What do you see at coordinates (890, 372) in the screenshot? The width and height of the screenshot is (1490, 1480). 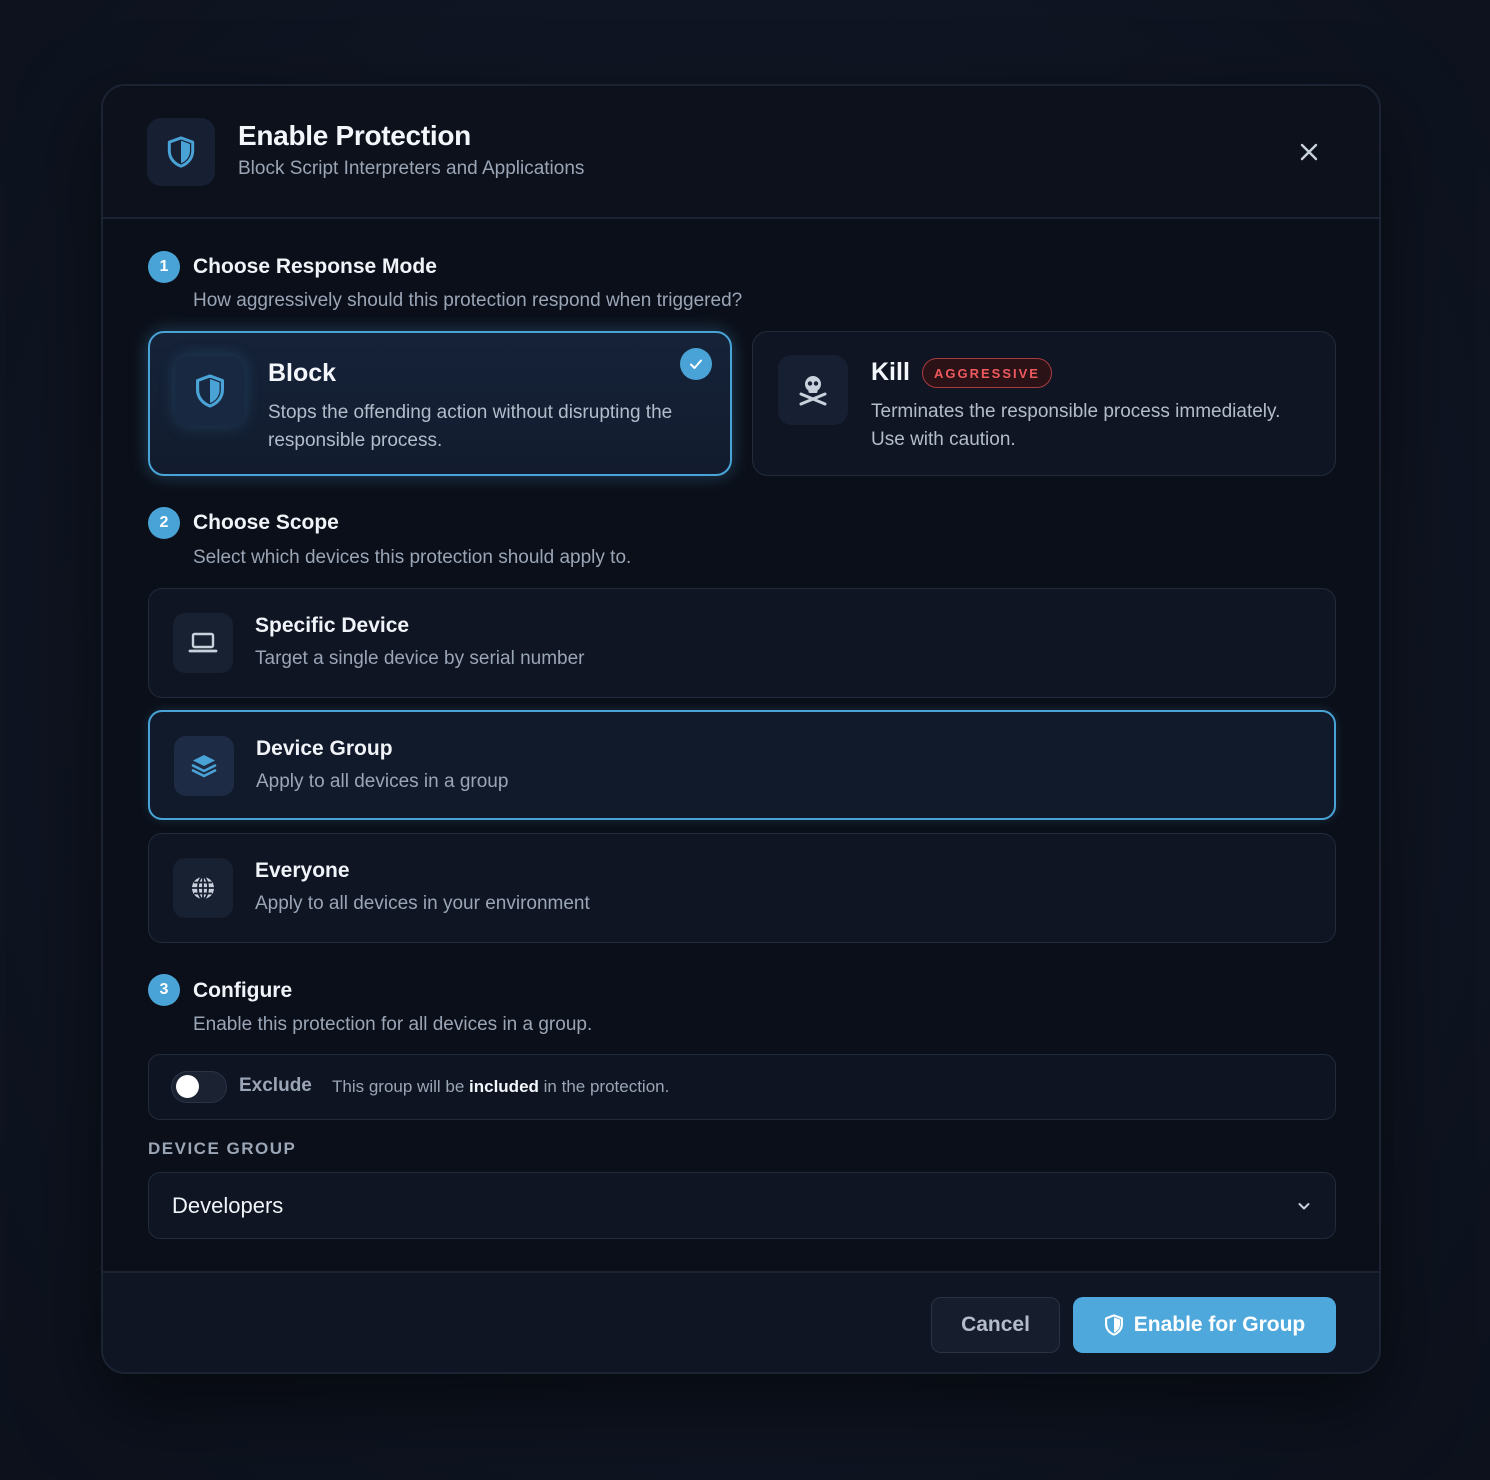 I see `mode-title-kill: Kill` at bounding box center [890, 372].